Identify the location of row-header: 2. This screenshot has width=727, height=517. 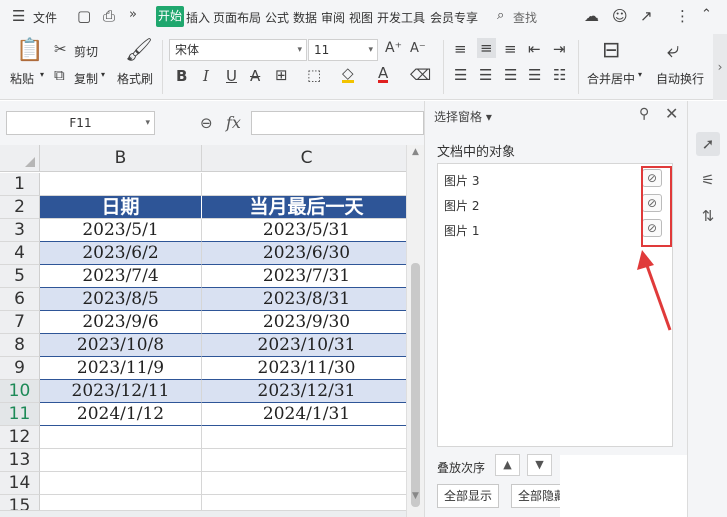
(20, 207).